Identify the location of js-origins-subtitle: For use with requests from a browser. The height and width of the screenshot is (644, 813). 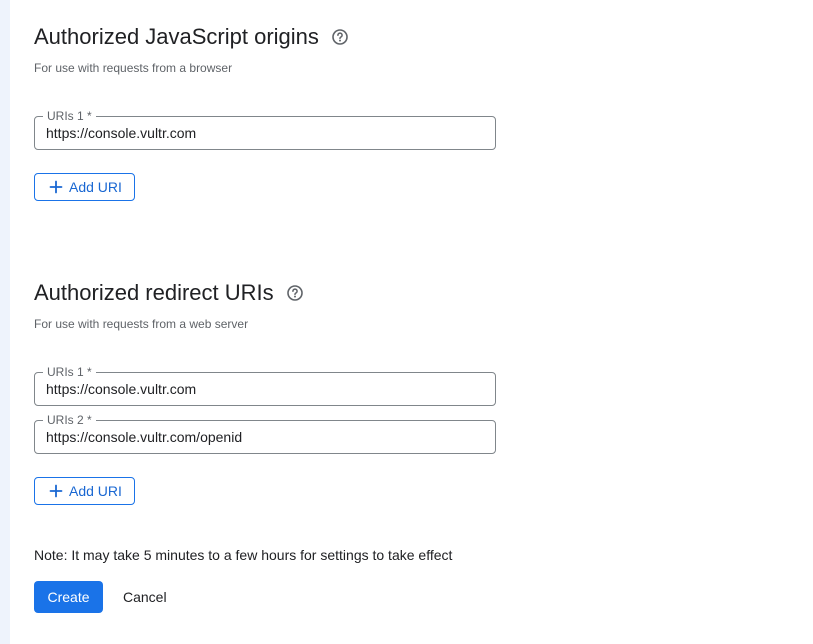
(133, 68).